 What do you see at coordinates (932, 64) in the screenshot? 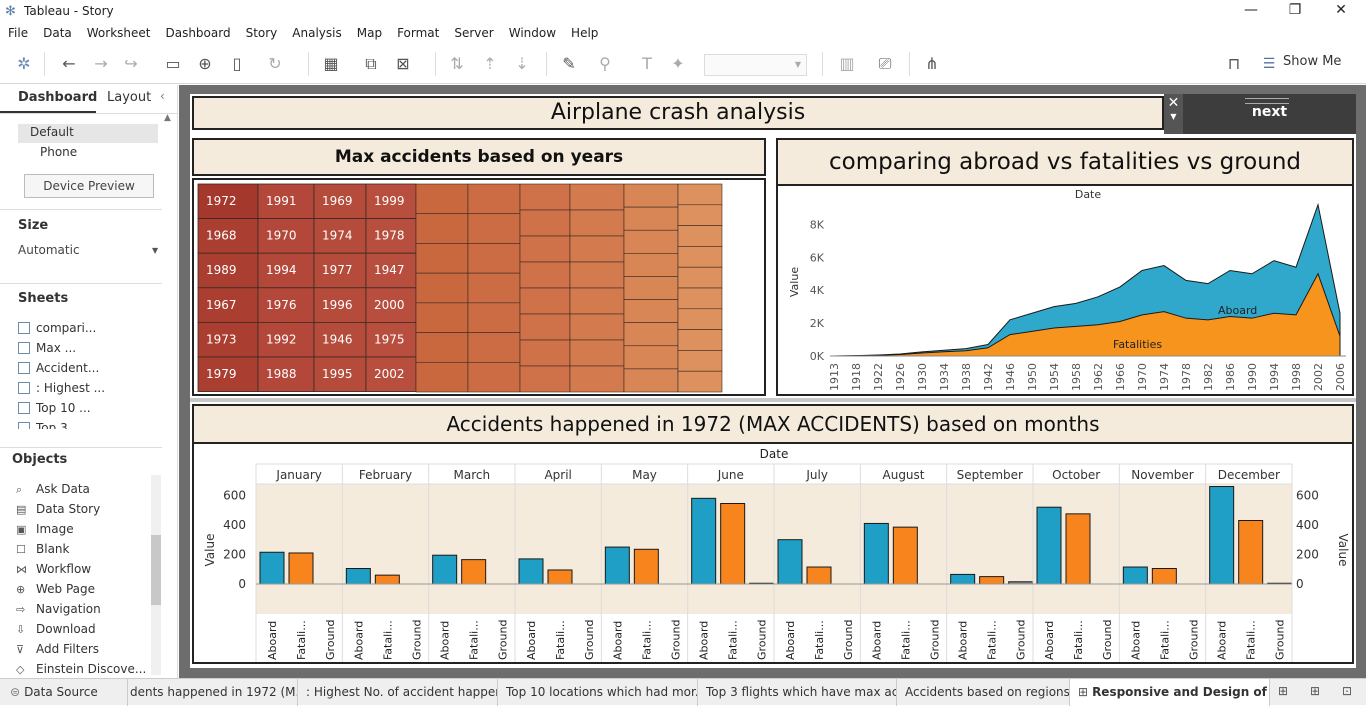
I see `share-icon: ⋔` at bounding box center [932, 64].